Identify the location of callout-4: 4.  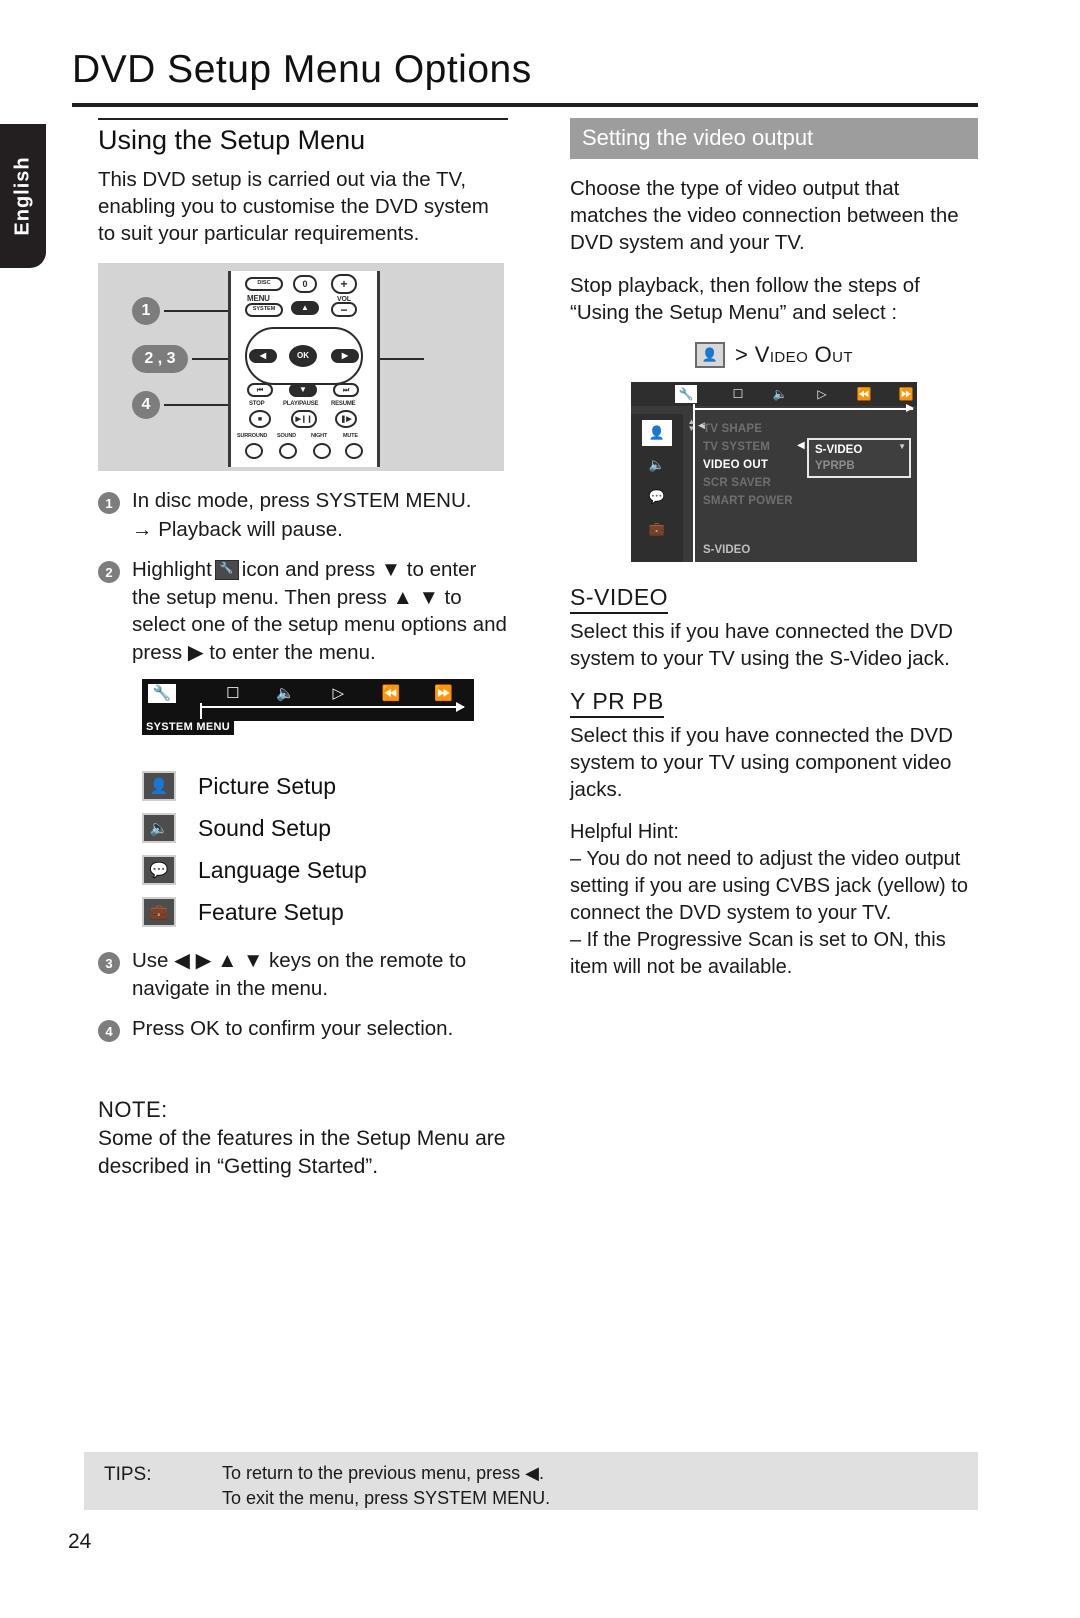
(146, 405).